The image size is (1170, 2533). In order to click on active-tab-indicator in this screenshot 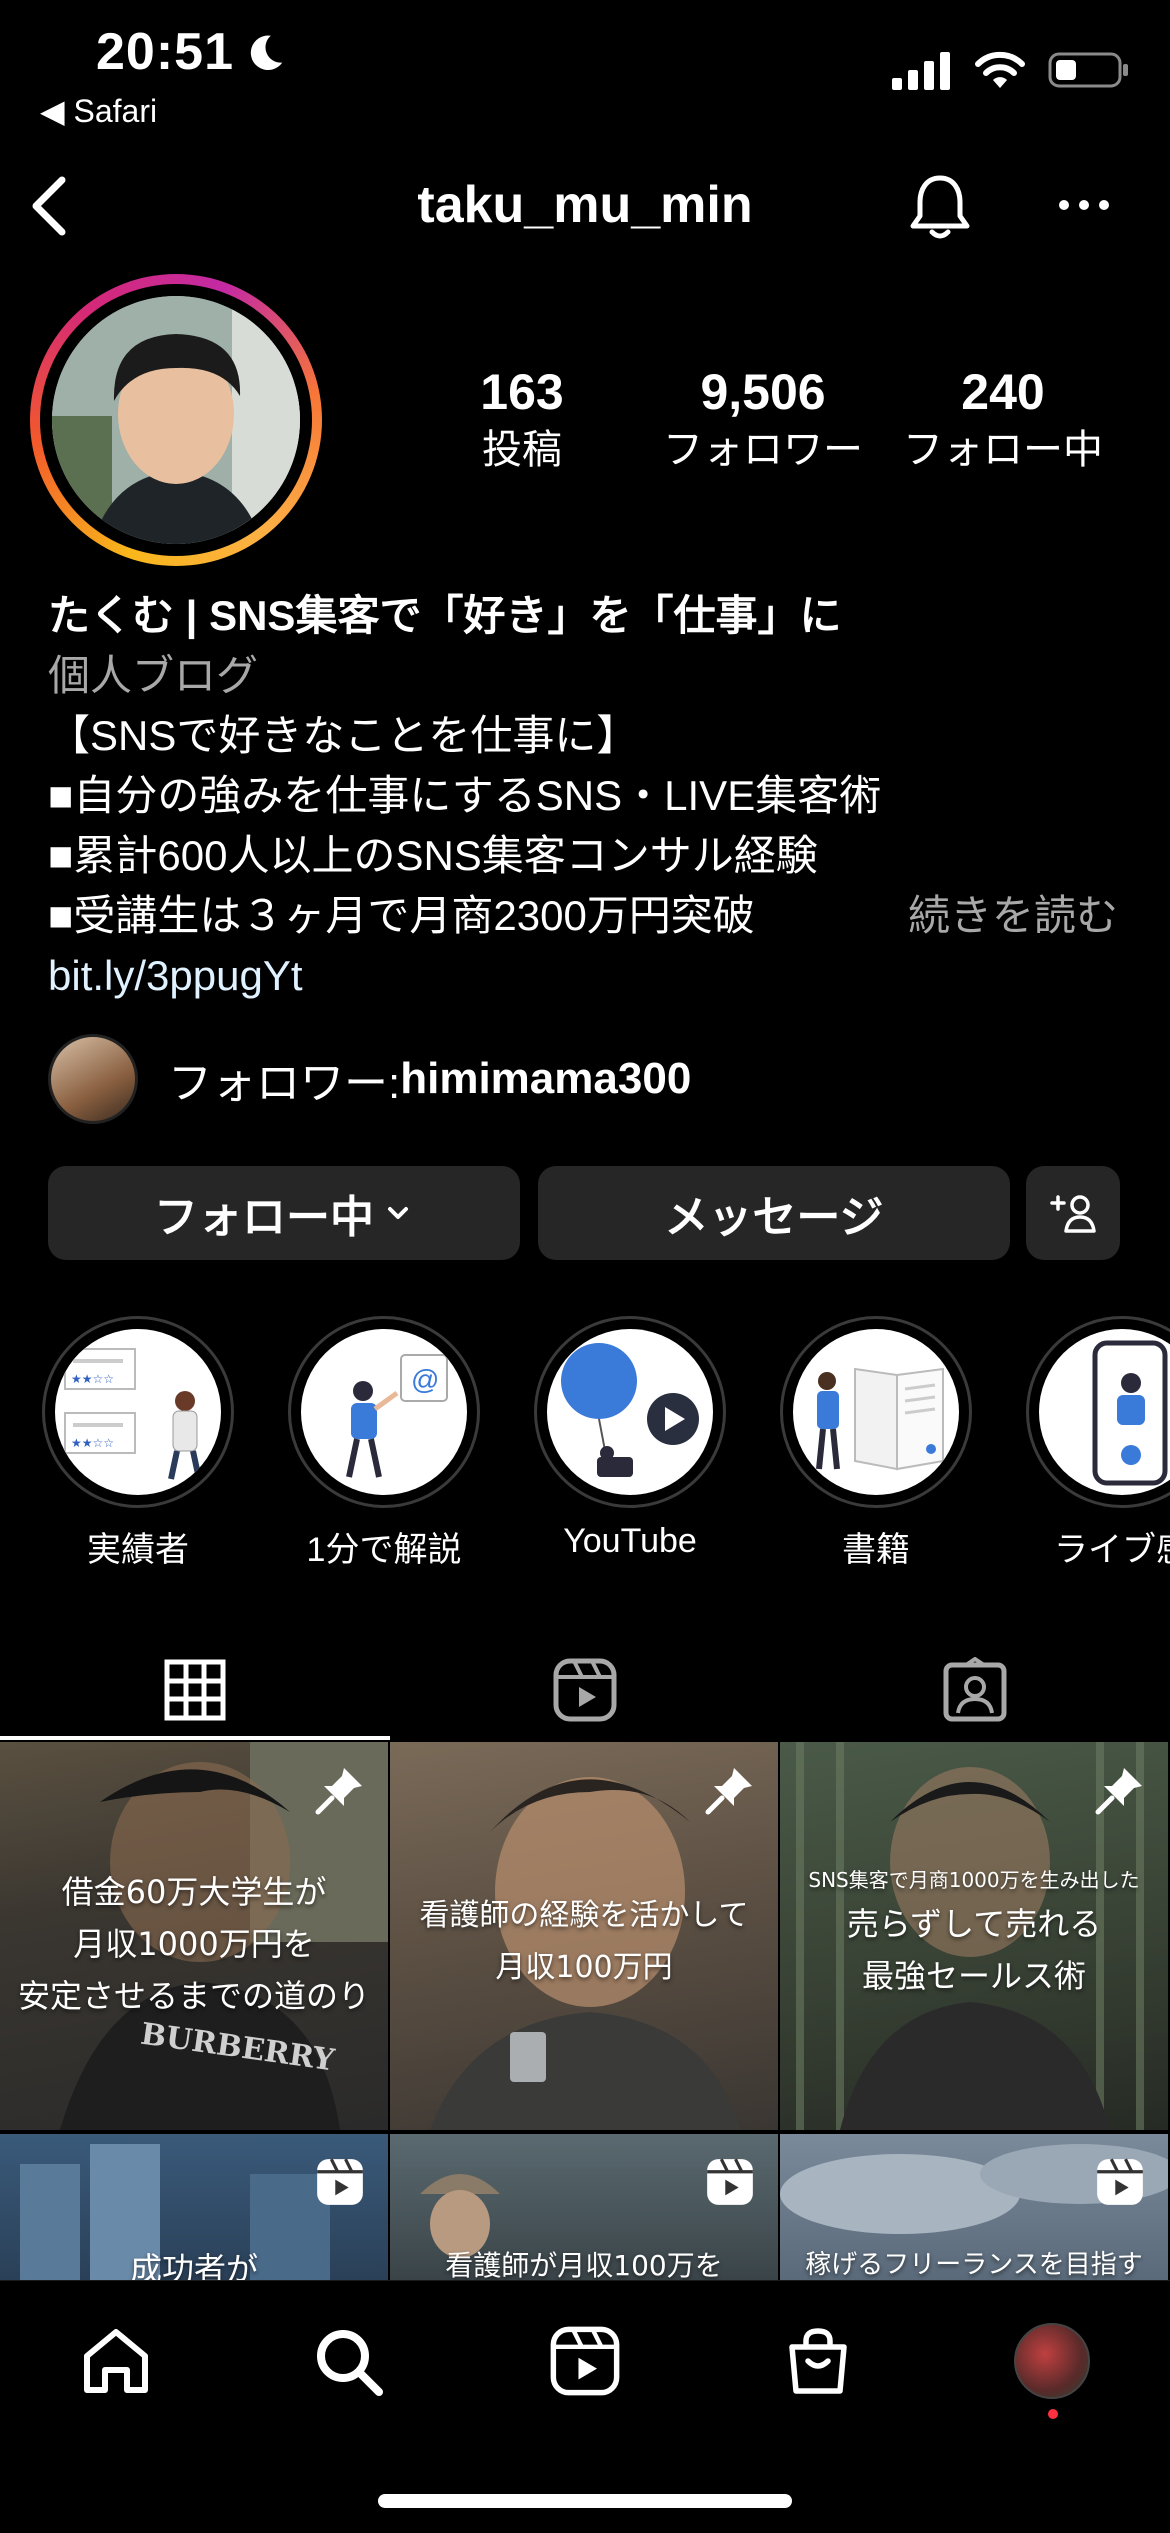, I will do `click(195, 1738)`.